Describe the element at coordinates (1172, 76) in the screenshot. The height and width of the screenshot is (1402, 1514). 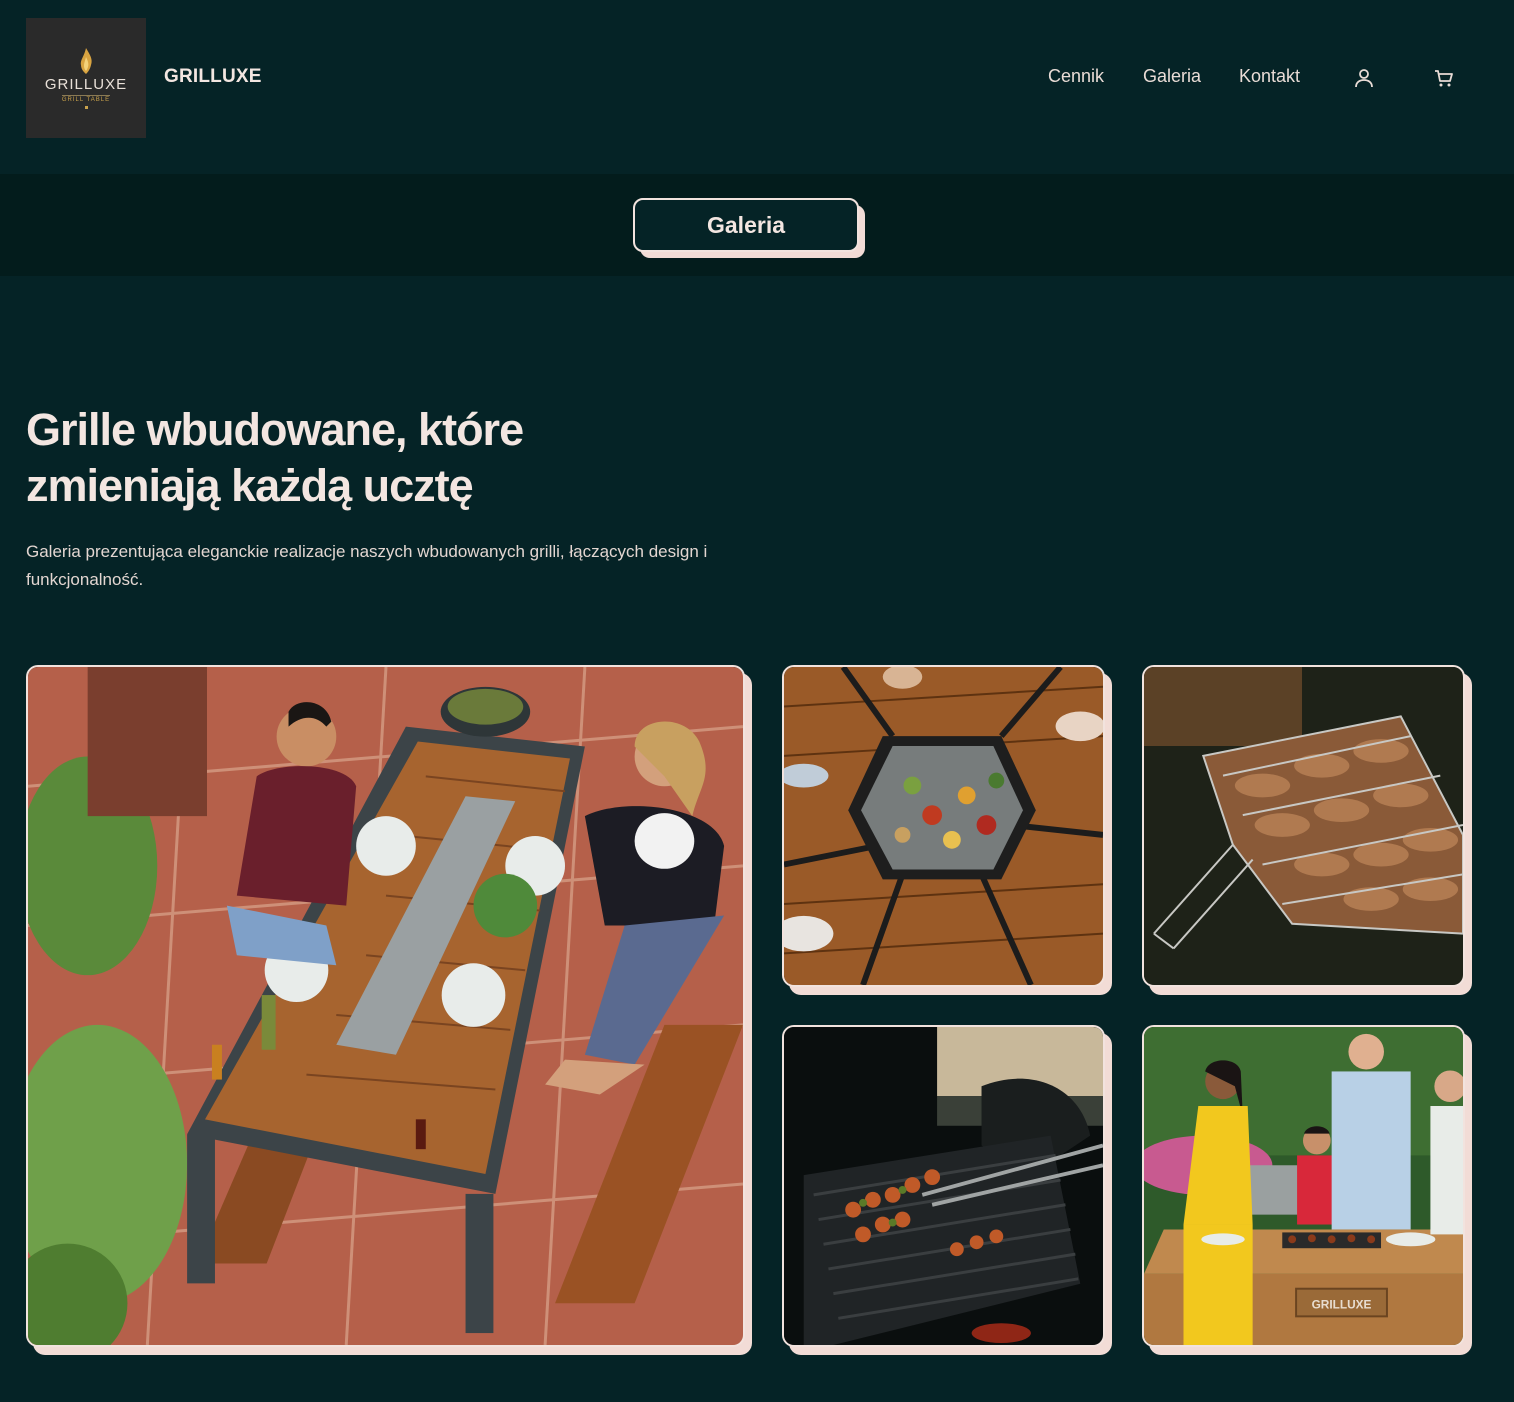
I see `nav-link-galeria: Galeria` at that location.